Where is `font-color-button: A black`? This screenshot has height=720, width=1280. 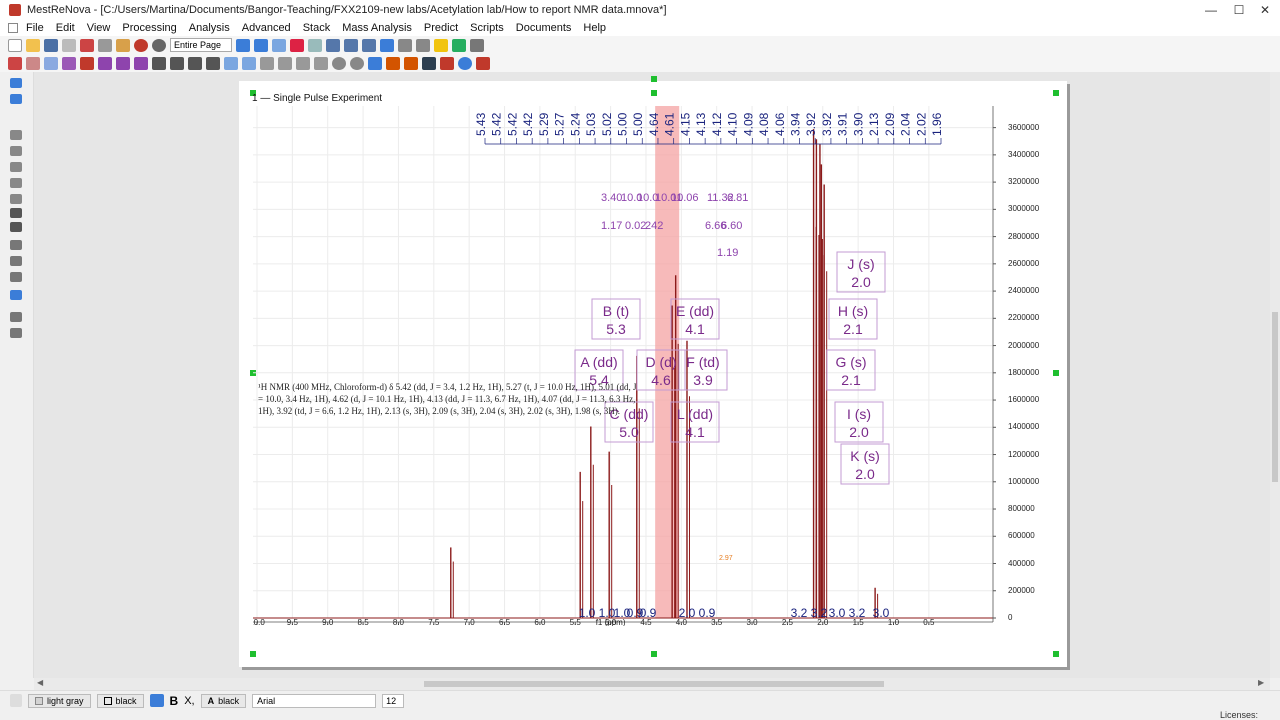 font-color-button: A black is located at coordinates (223, 700).